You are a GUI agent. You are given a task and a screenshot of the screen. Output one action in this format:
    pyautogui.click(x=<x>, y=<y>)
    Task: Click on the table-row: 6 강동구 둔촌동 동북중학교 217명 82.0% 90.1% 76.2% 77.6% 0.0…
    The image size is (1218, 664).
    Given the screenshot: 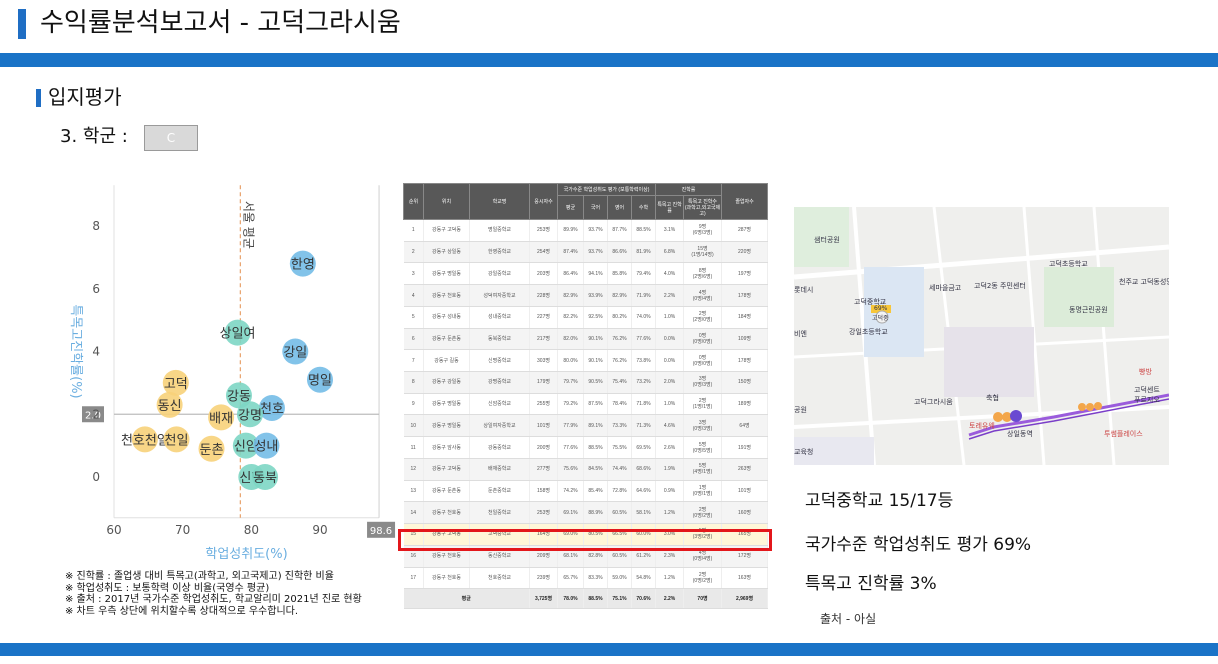 What is the action you would take?
    pyautogui.click(x=586, y=339)
    